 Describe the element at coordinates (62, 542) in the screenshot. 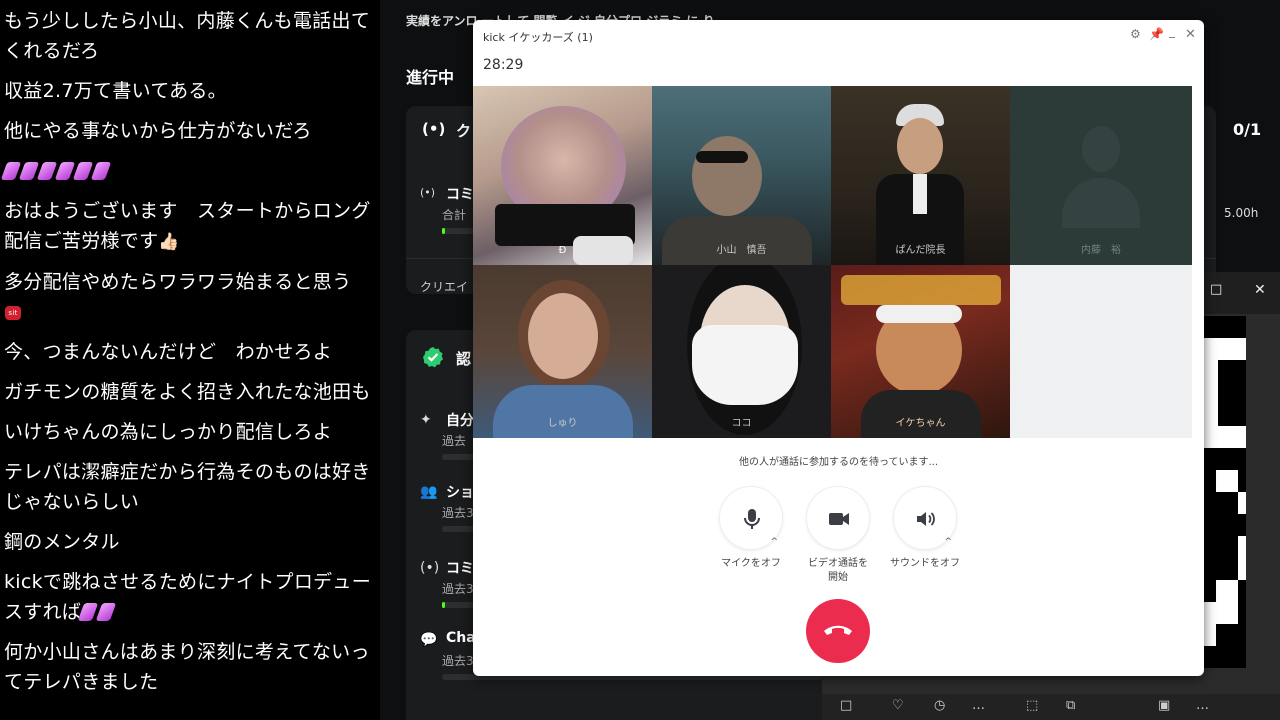

I see `chat-message-text: 鋼のメンタル` at that location.